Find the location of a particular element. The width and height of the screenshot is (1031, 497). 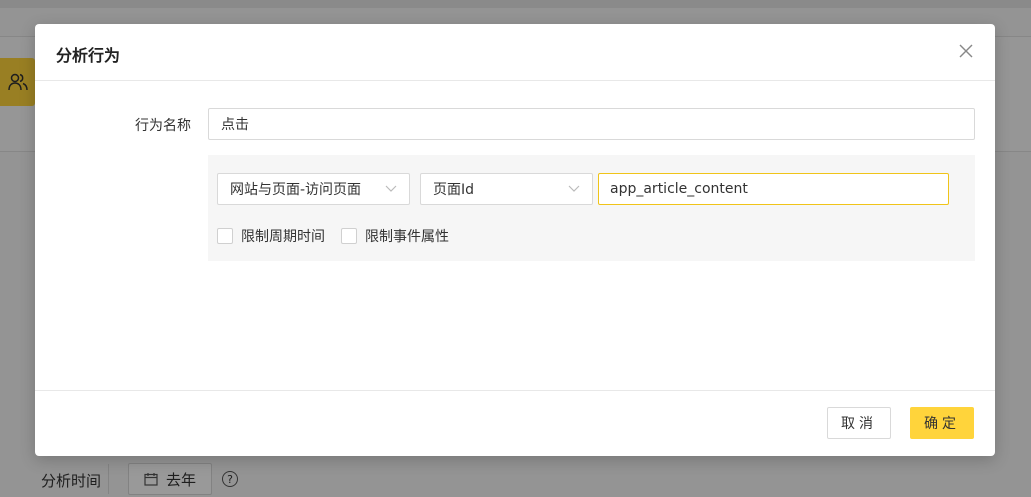

dialog-title: 分析行为 is located at coordinates (88, 55).